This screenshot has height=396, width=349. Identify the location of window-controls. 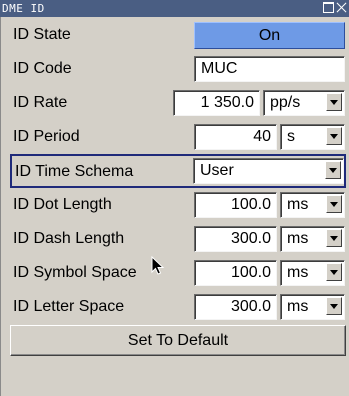
(335, 8).